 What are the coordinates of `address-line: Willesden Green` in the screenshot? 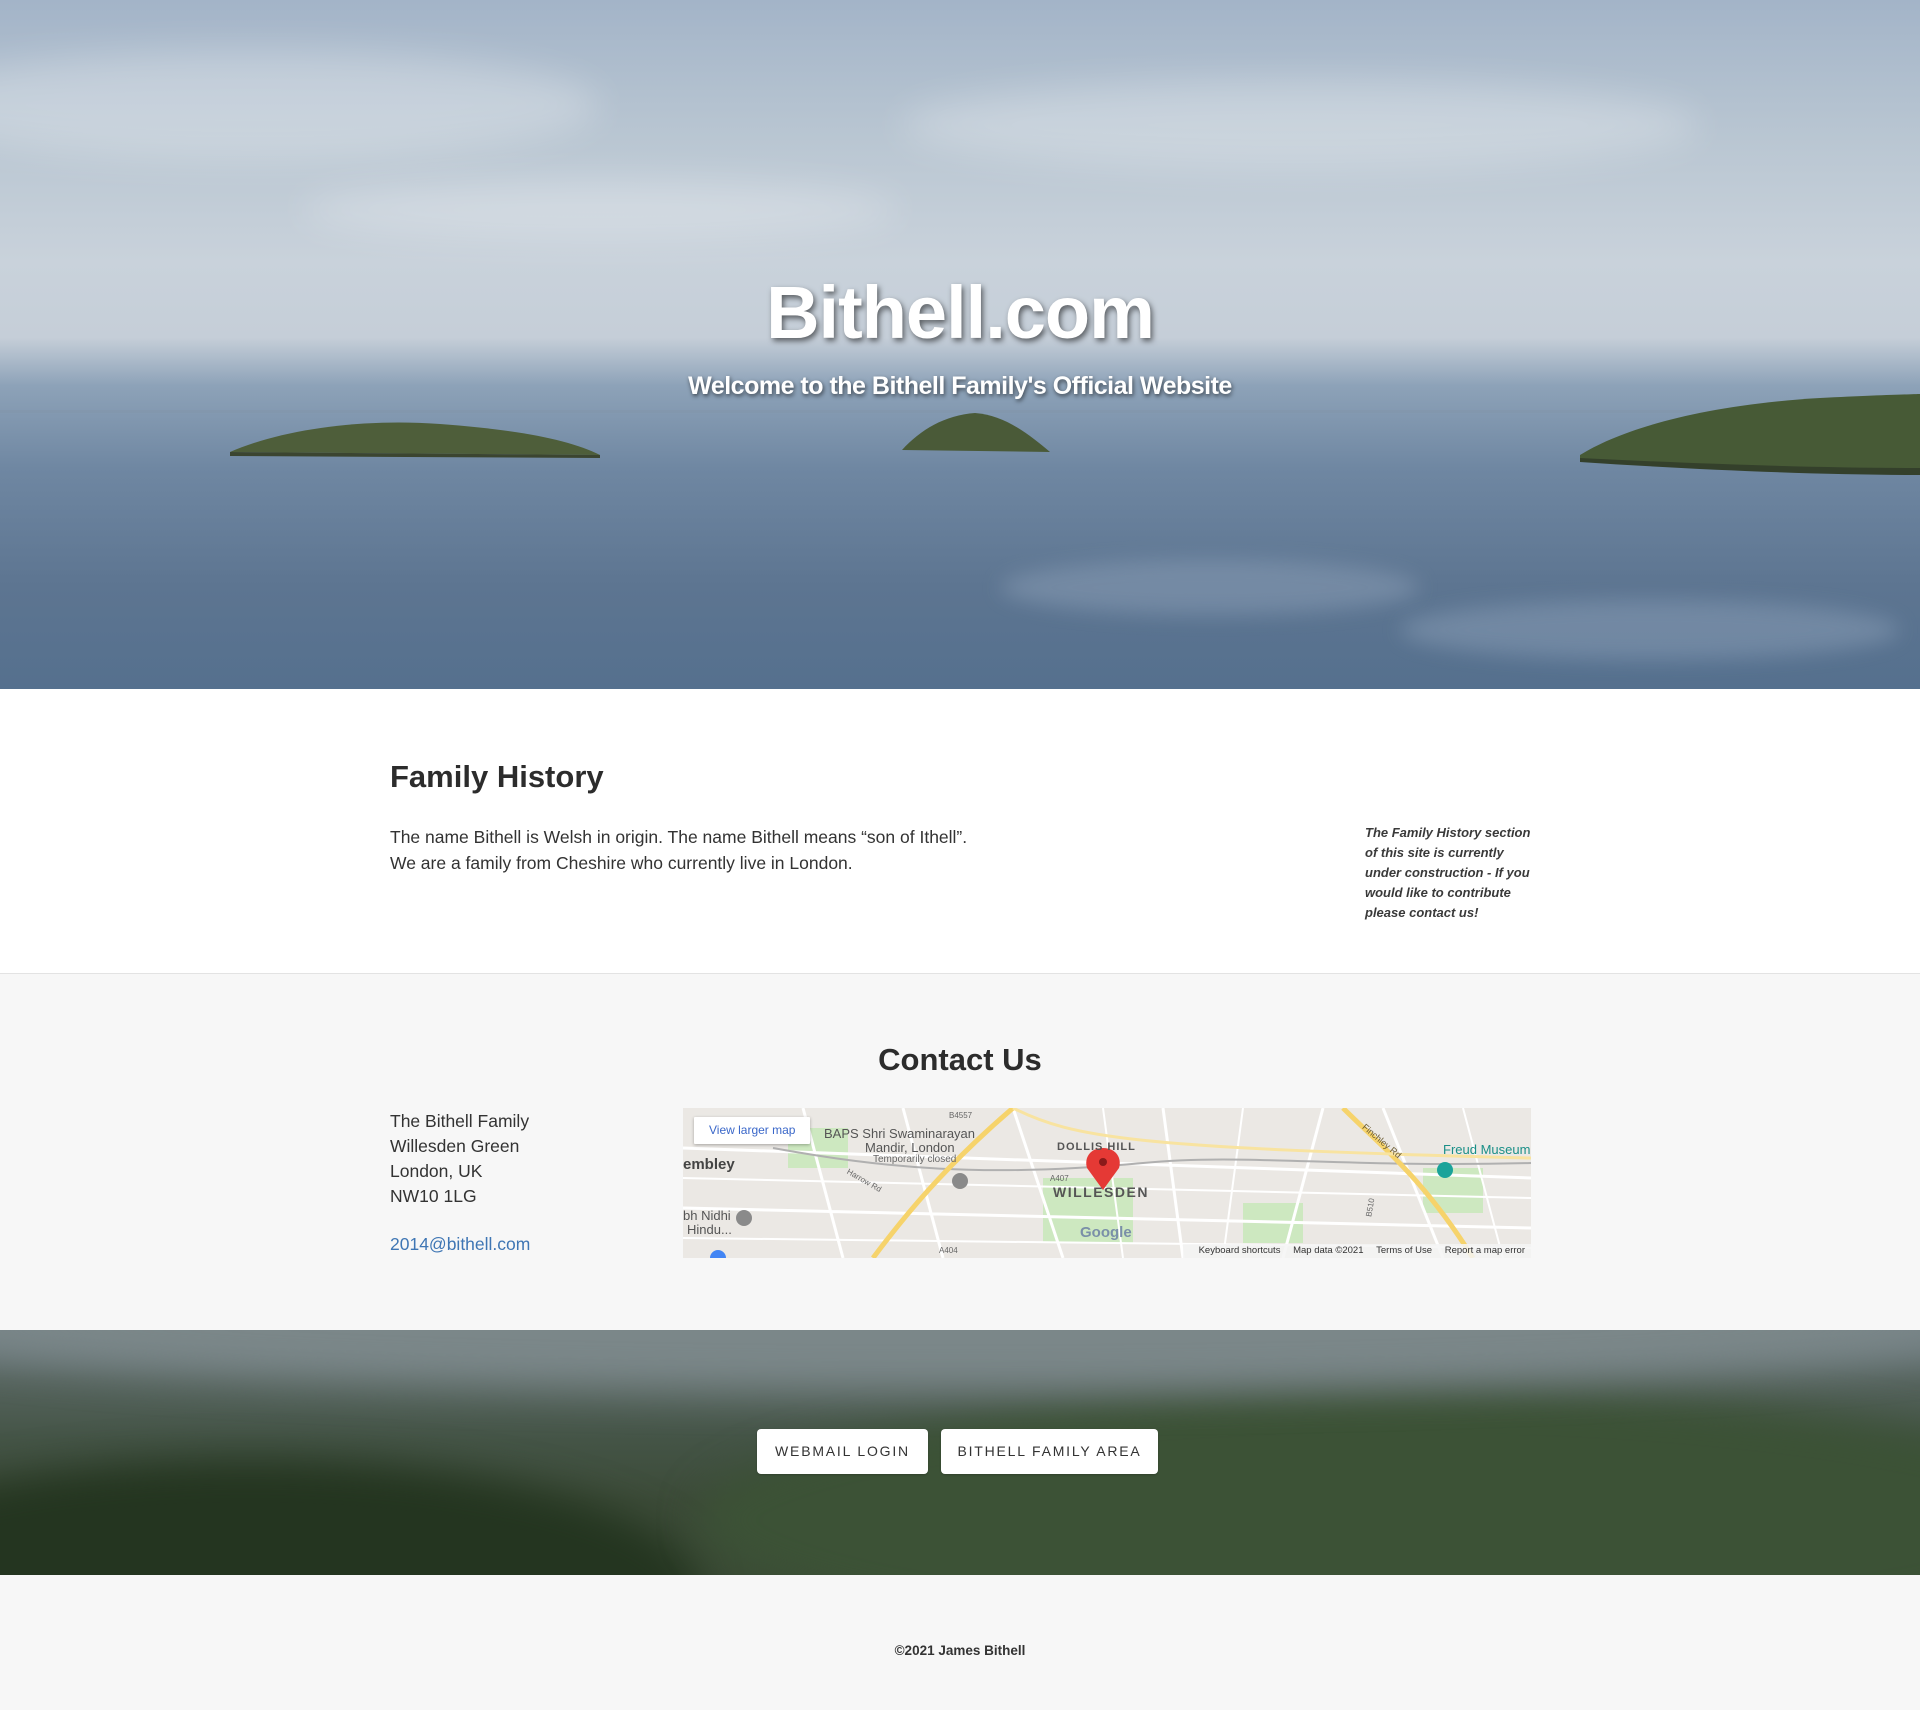 It's located at (455, 1146).